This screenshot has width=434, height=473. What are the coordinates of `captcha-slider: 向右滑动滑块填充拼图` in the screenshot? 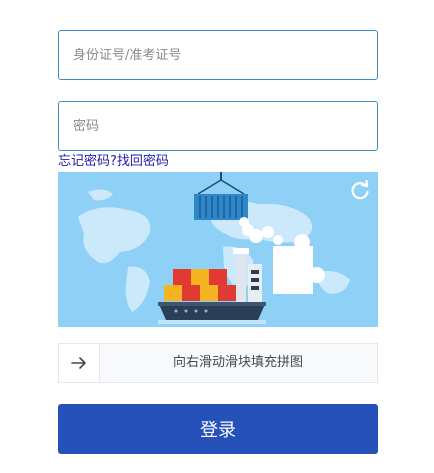 It's located at (218, 363).